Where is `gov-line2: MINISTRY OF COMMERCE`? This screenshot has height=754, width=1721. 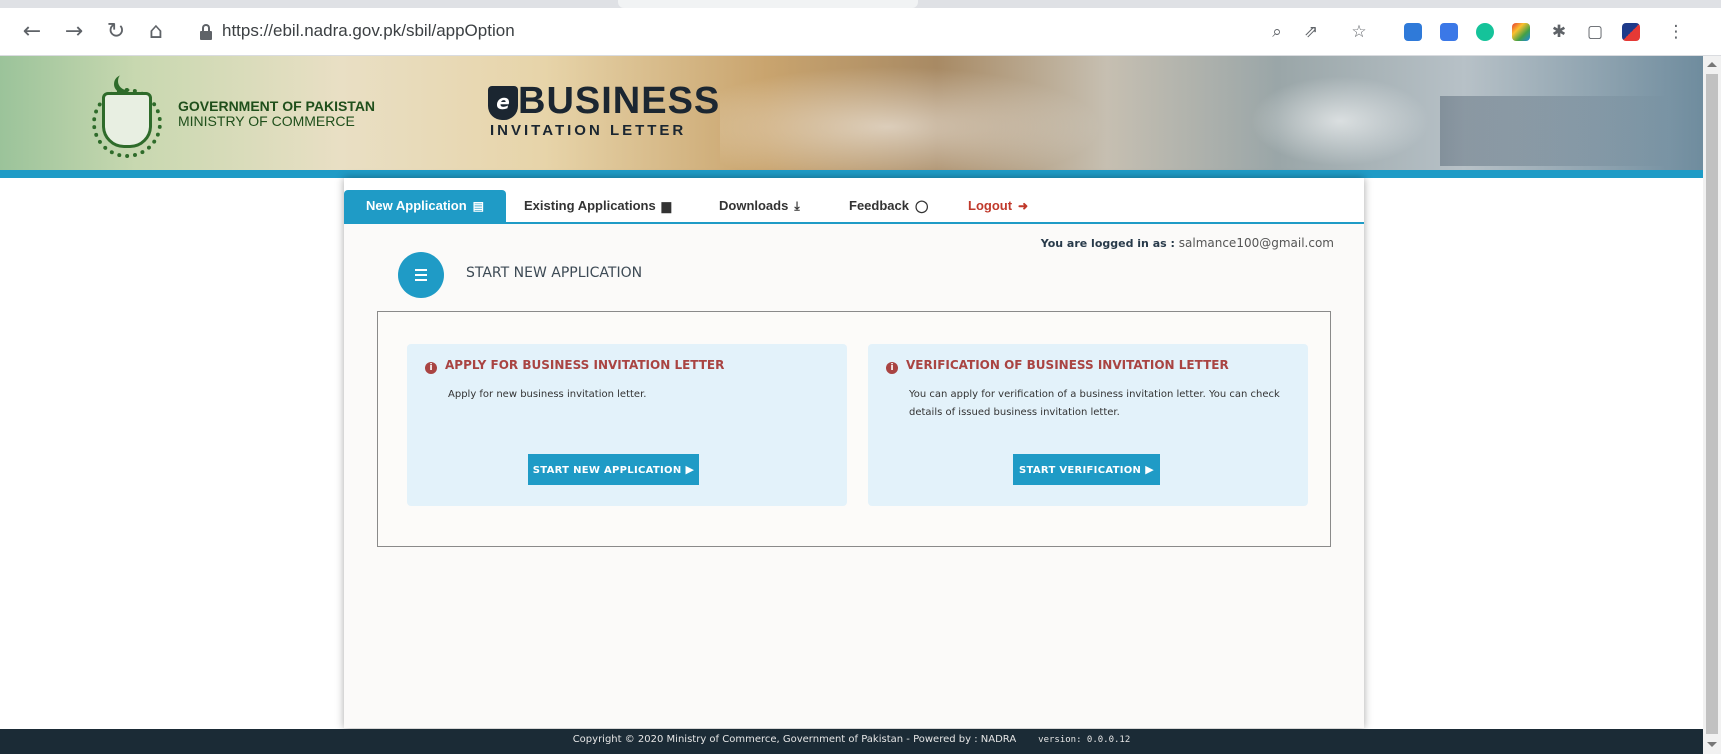
gov-line2: MINISTRY OF COMMERCE is located at coordinates (266, 121).